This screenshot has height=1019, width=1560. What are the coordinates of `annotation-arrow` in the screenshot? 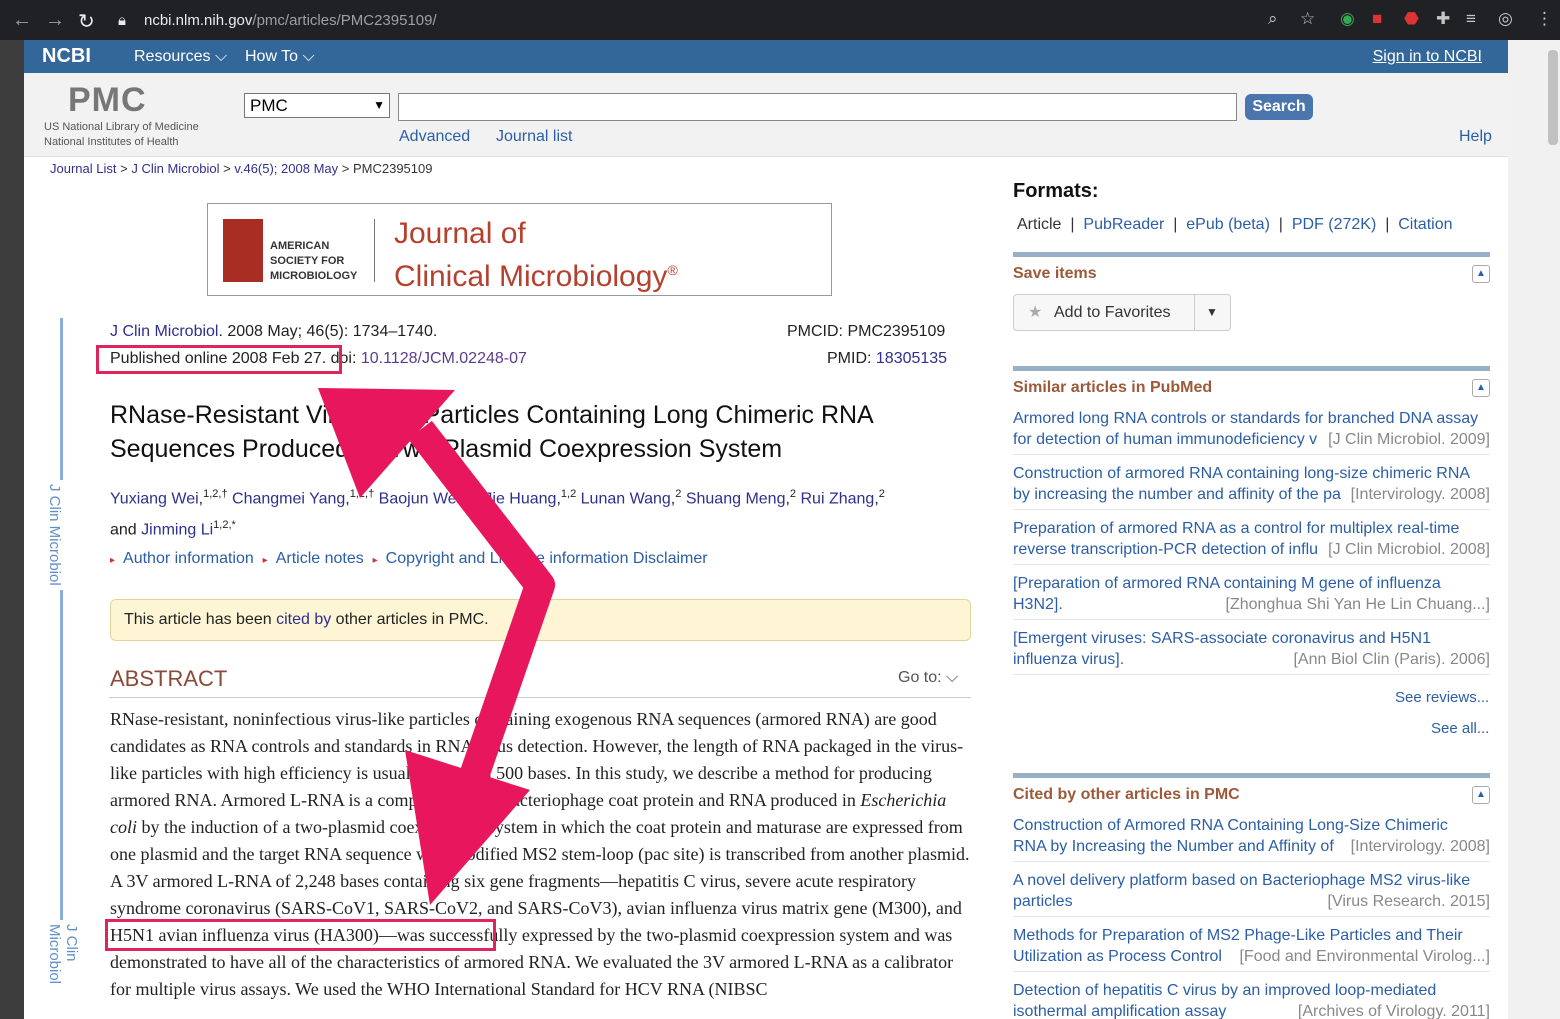 It's located at (436, 646).